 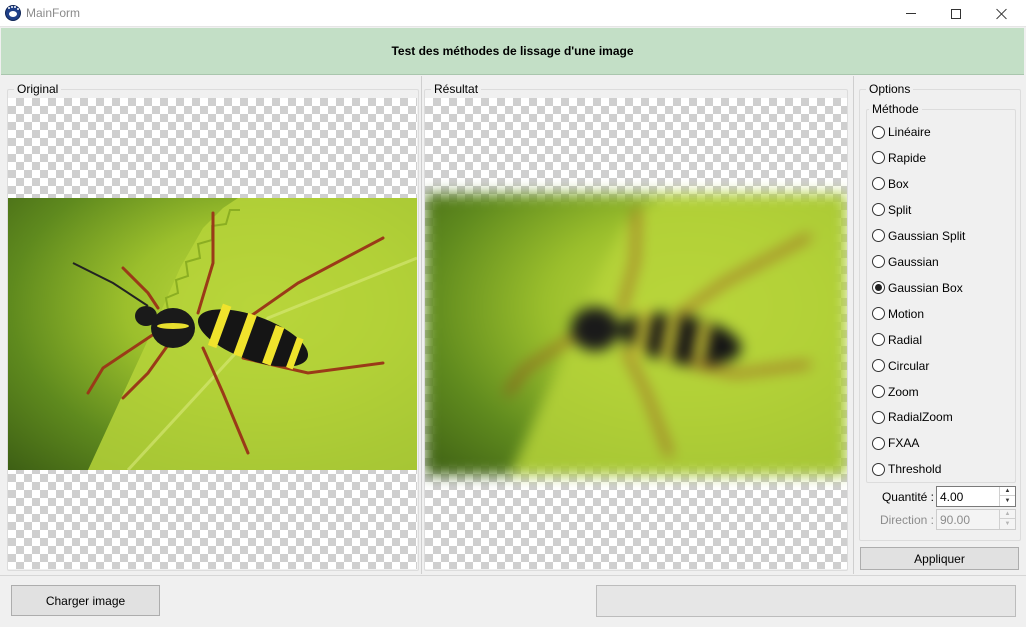 What do you see at coordinates (228, 333) in the screenshot?
I see `beetle-image` at bounding box center [228, 333].